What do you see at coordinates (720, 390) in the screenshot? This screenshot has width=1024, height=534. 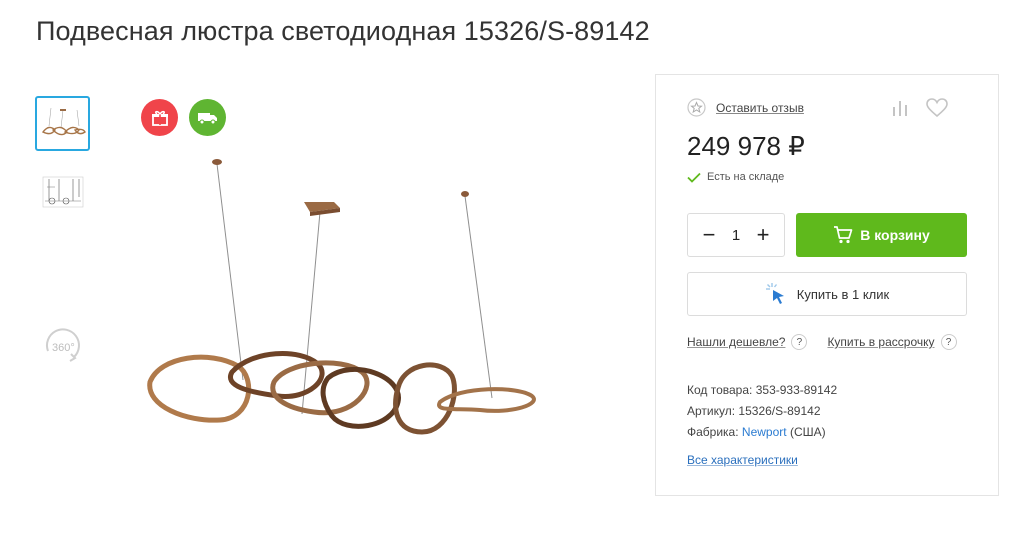 I see `product-code-label: Код товара:` at bounding box center [720, 390].